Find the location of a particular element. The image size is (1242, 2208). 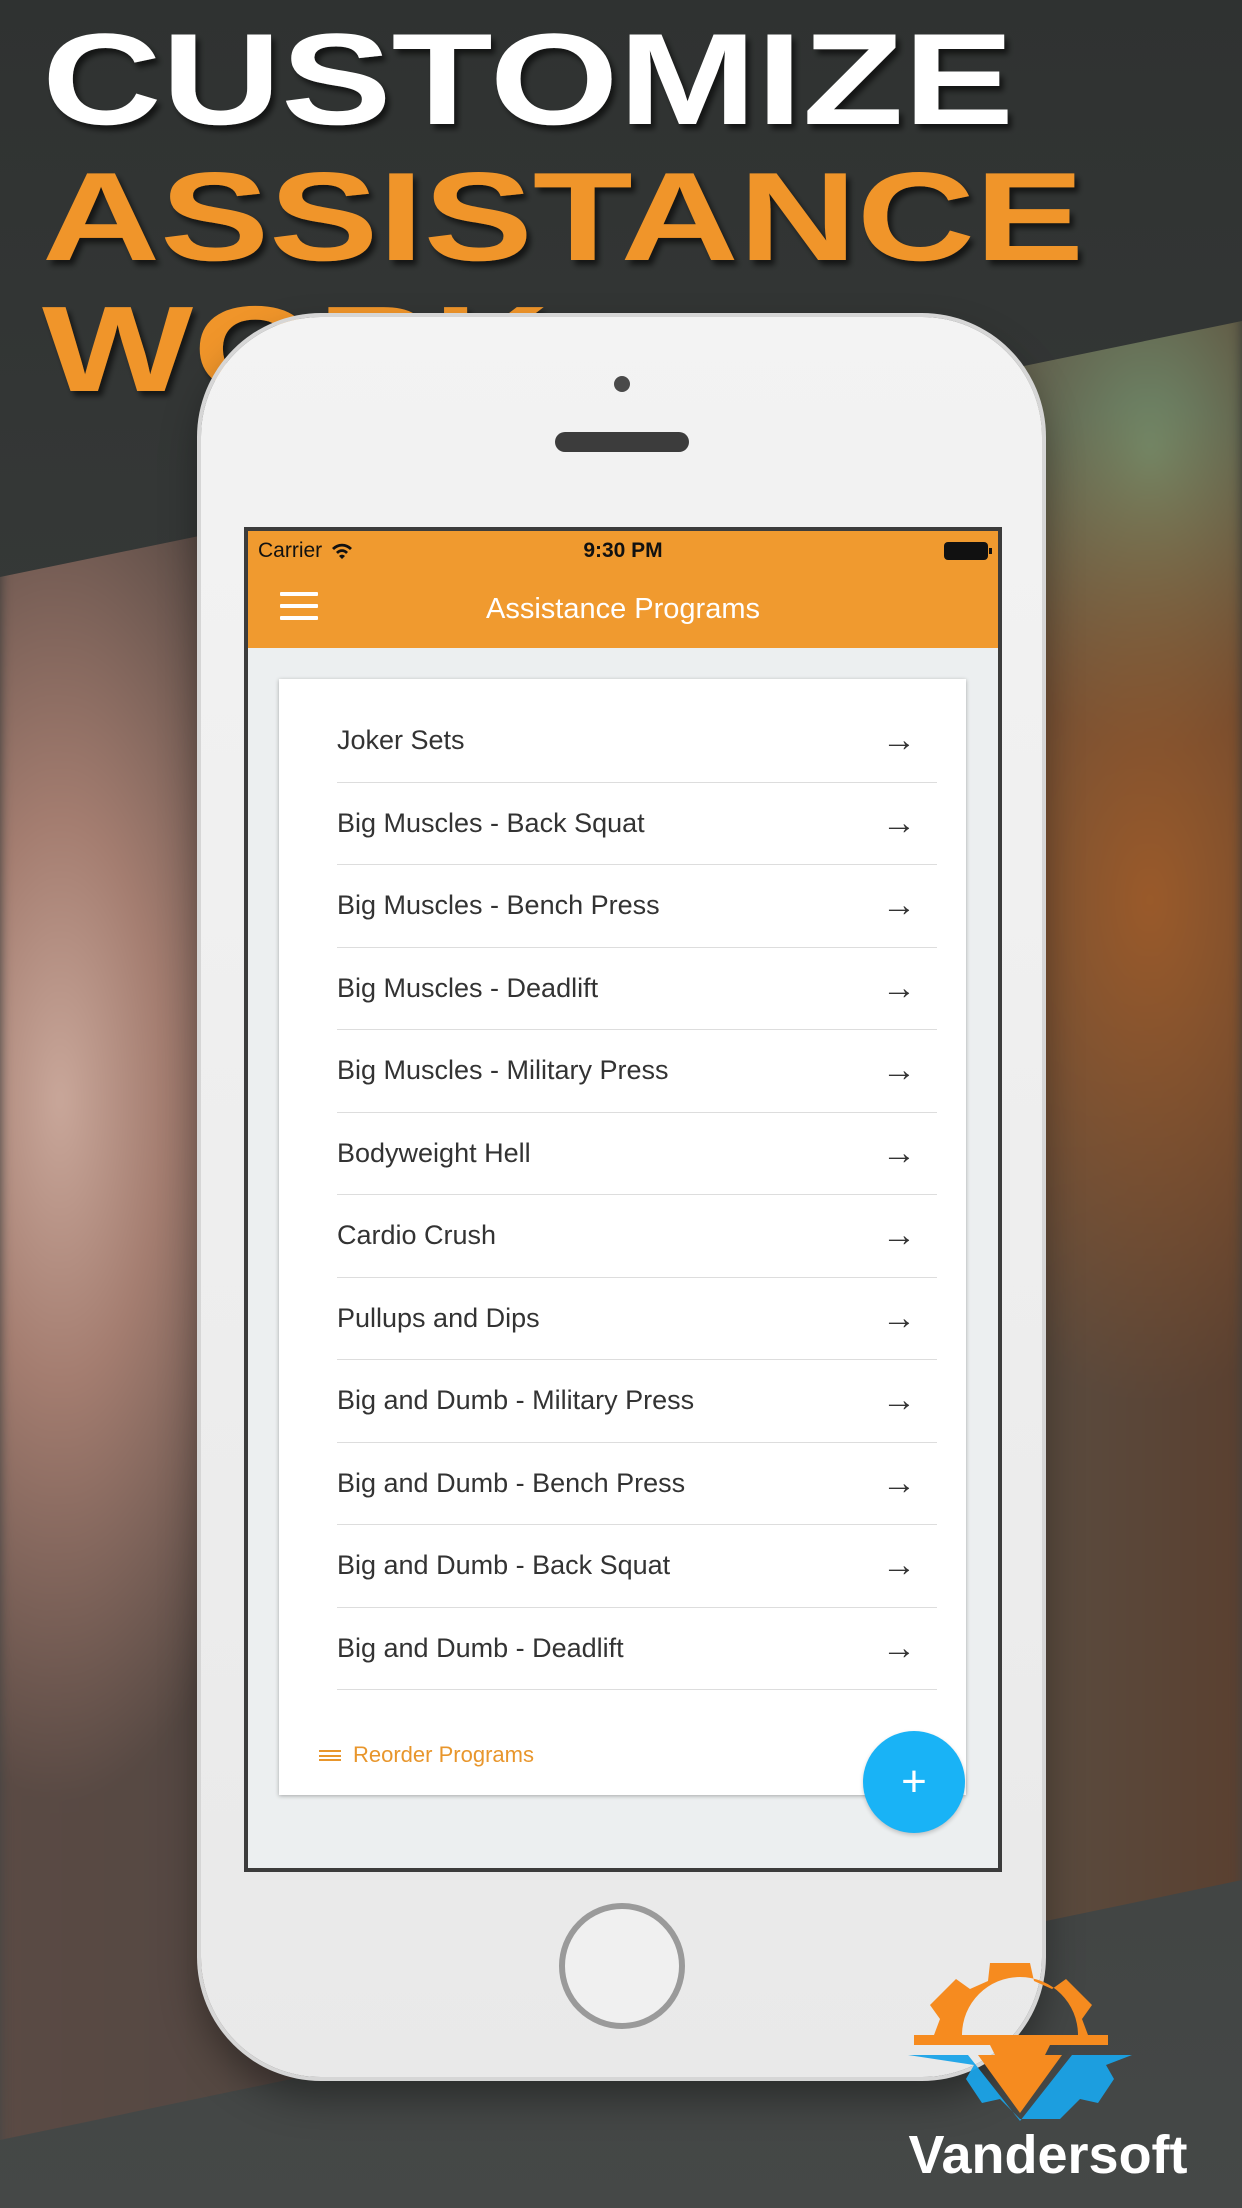

reorder-programs-button: Reorder Programs is located at coordinates (426, 1755).